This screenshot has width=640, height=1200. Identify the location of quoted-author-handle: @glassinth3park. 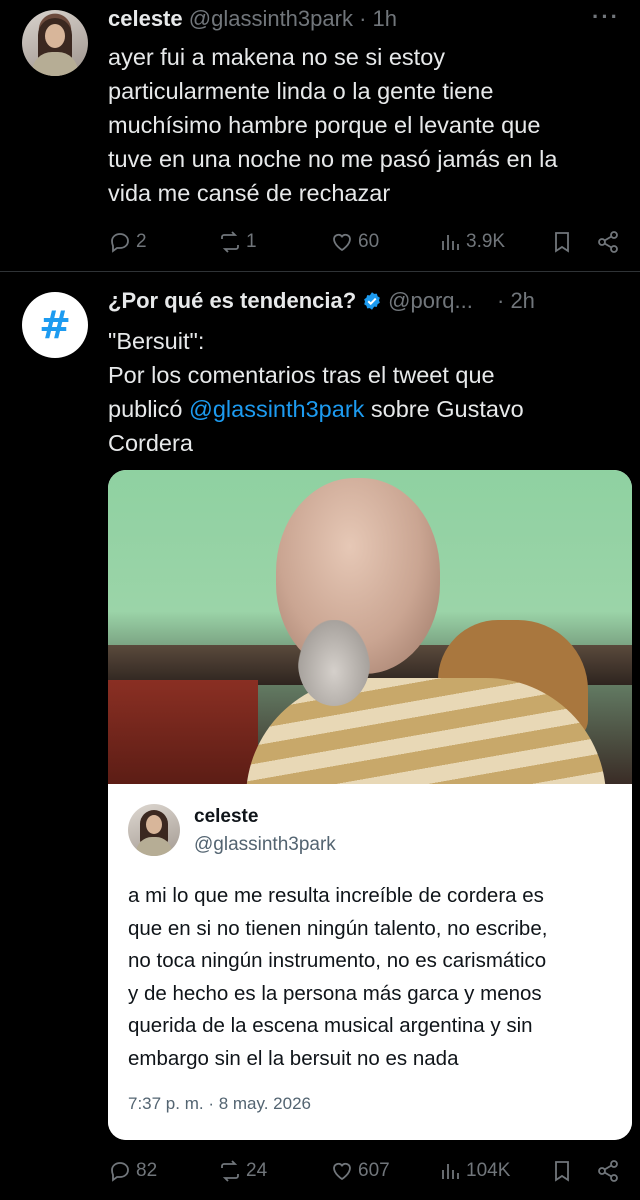
(265, 844).